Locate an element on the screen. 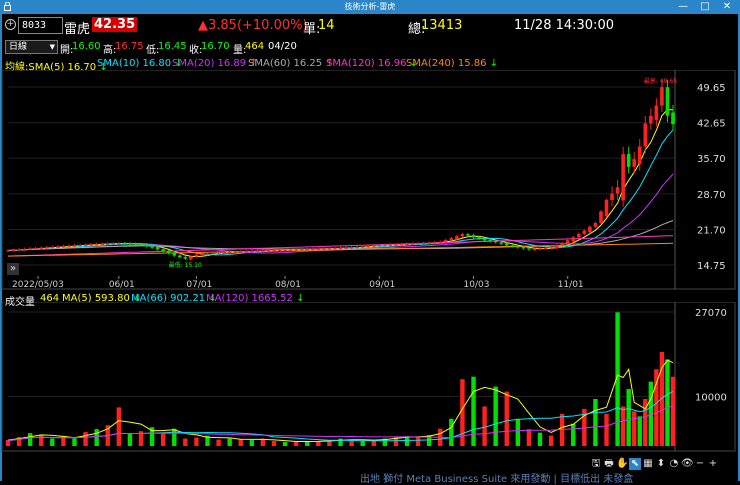 The image size is (740, 485). sma-240-text: SMA(240) 15.86 is located at coordinates (446, 63).